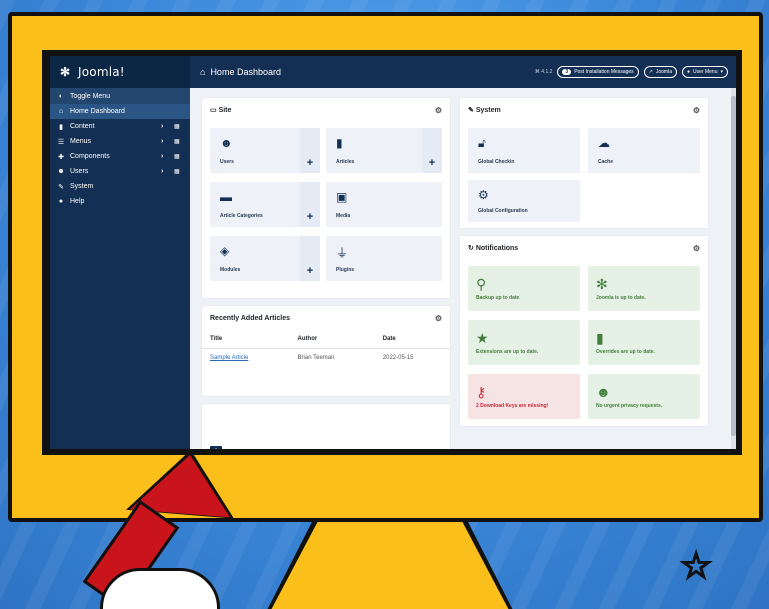 This screenshot has height=609, width=769. What do you see at coordinates (214, 110) in the screenshot?
I see `monitor-icon: ▭` at bounding box center [214, 110].